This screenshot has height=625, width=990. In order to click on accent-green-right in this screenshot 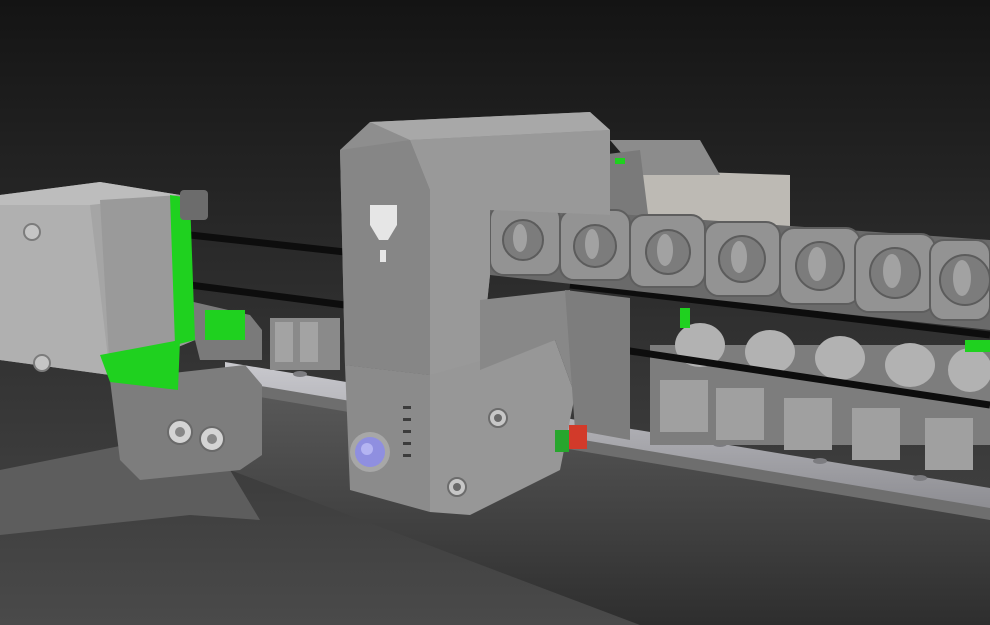, I will do `click(977, 346)`.